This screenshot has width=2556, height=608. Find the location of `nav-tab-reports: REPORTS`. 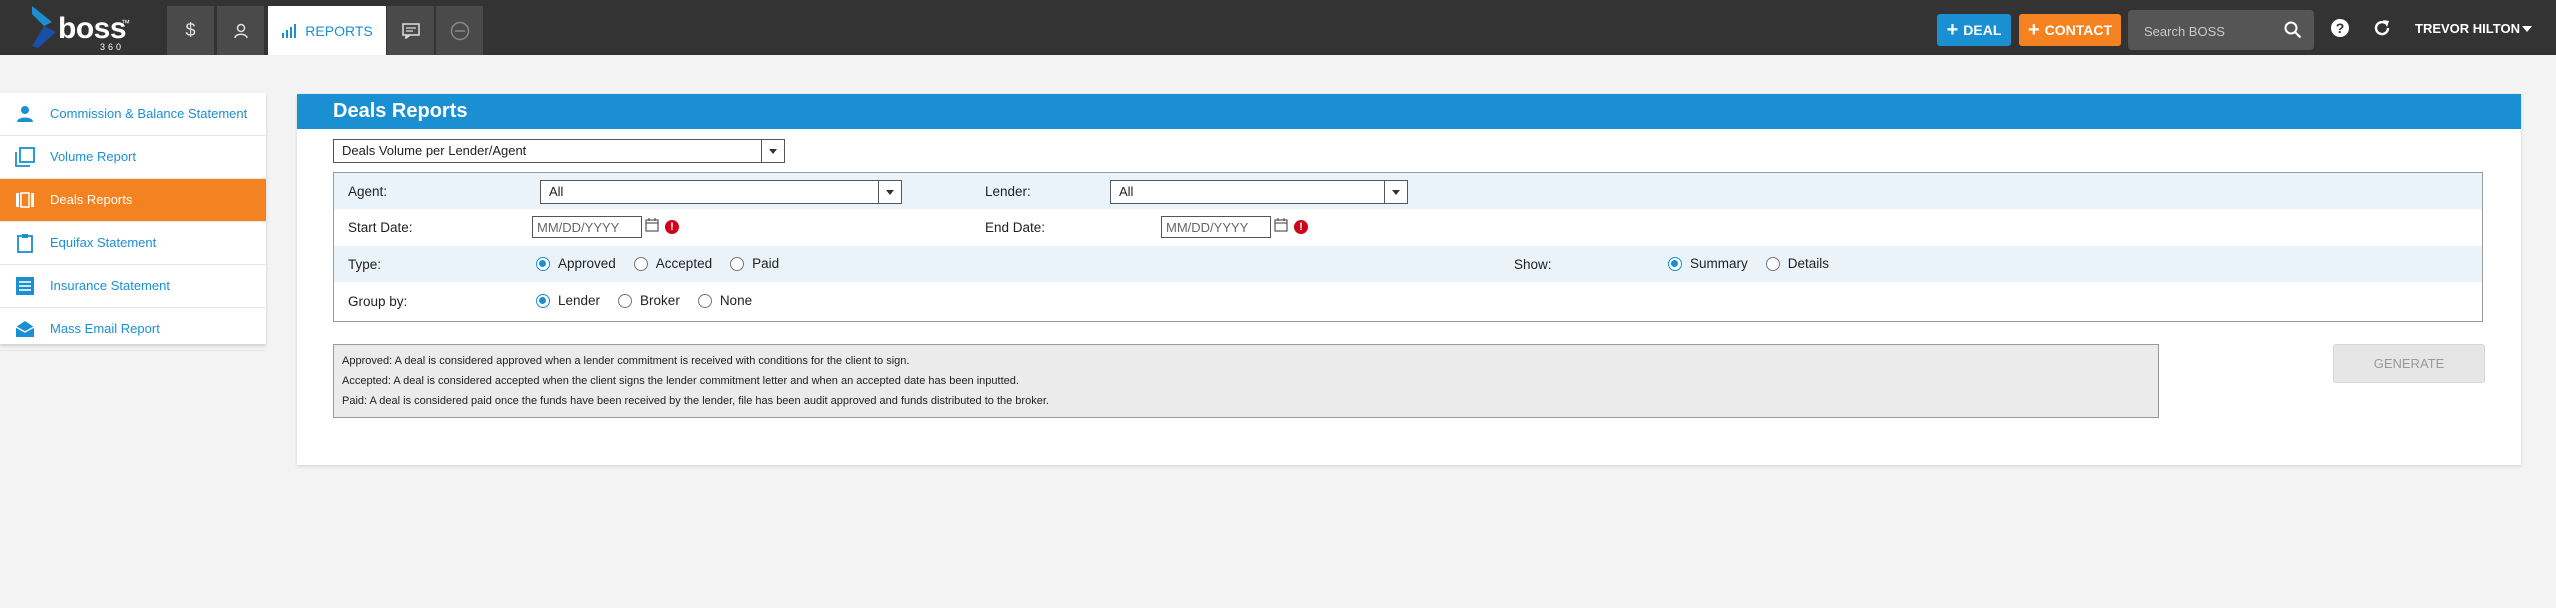

nav-tab-reports: REPORTS is located at coordinates (327, 30).